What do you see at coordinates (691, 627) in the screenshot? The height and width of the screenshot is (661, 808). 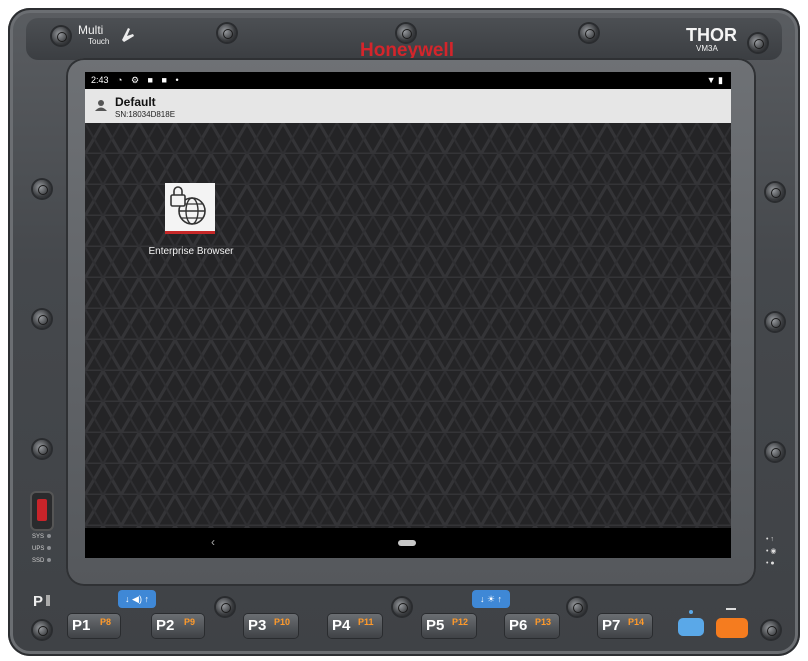 I see `blue-button` at bounding box center [691, 627].